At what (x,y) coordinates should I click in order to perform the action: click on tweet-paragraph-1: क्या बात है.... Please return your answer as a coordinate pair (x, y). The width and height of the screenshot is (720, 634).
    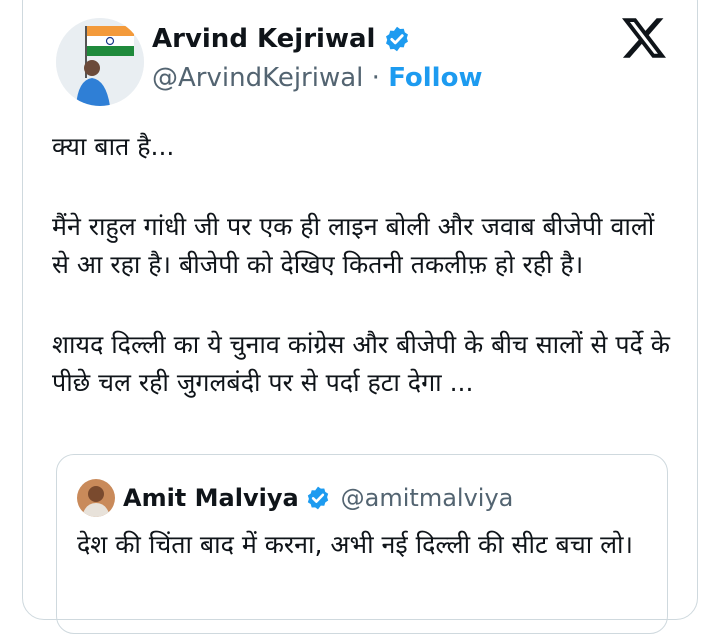
    Looking at the image, I should click on (113, 146).